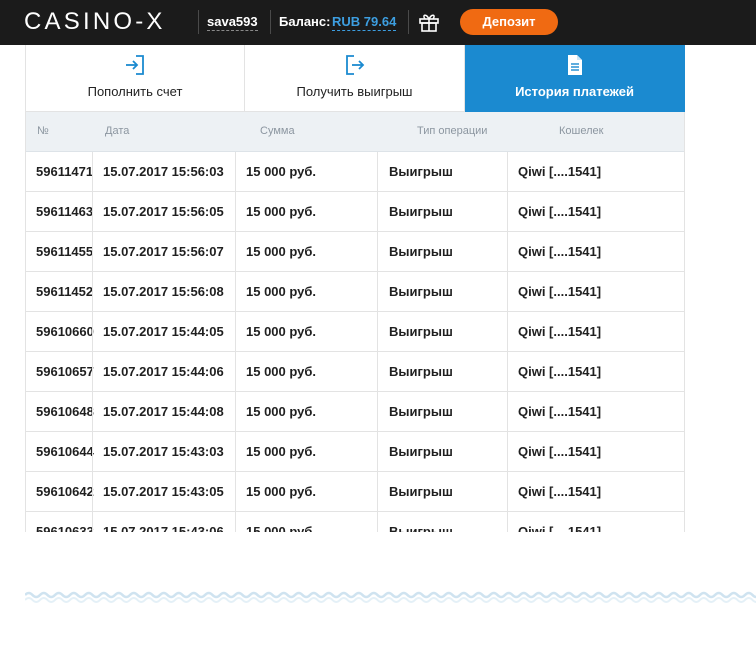 Image resolution: width=756 pixels, height=664 pixels. What do you see at coordinates (163, 211) in the screenshot?
I see `cell-date: 15.07.2017 15:56:05` at bounding box center [163, 211].